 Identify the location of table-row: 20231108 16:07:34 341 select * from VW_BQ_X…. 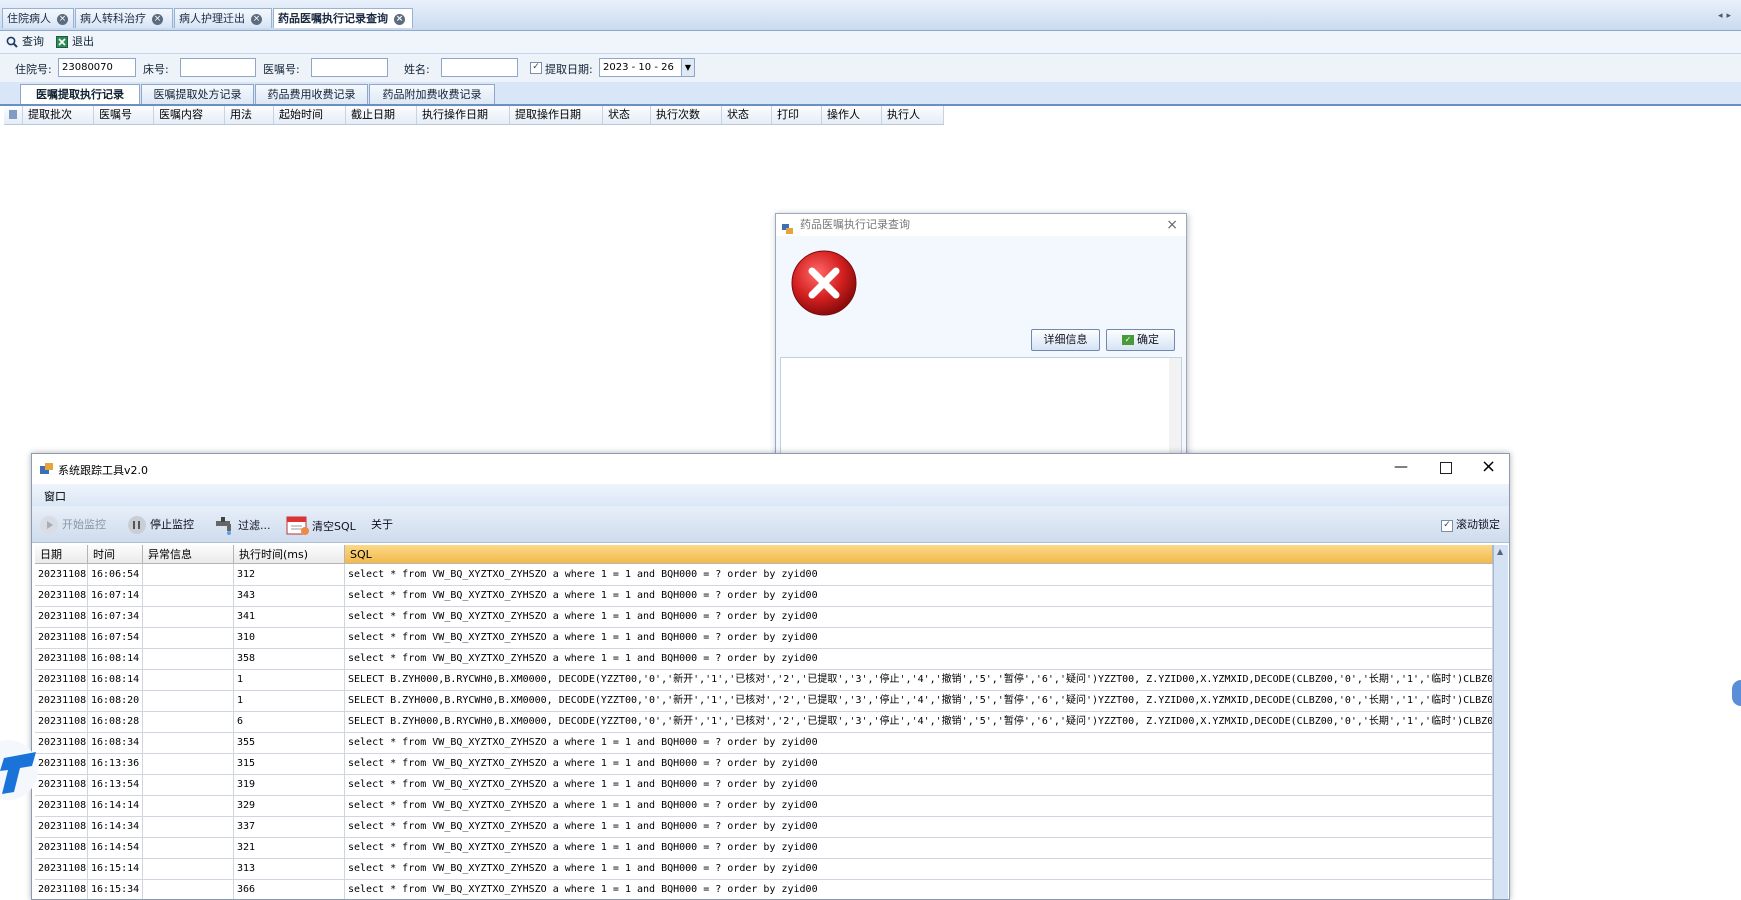
(764, 617).